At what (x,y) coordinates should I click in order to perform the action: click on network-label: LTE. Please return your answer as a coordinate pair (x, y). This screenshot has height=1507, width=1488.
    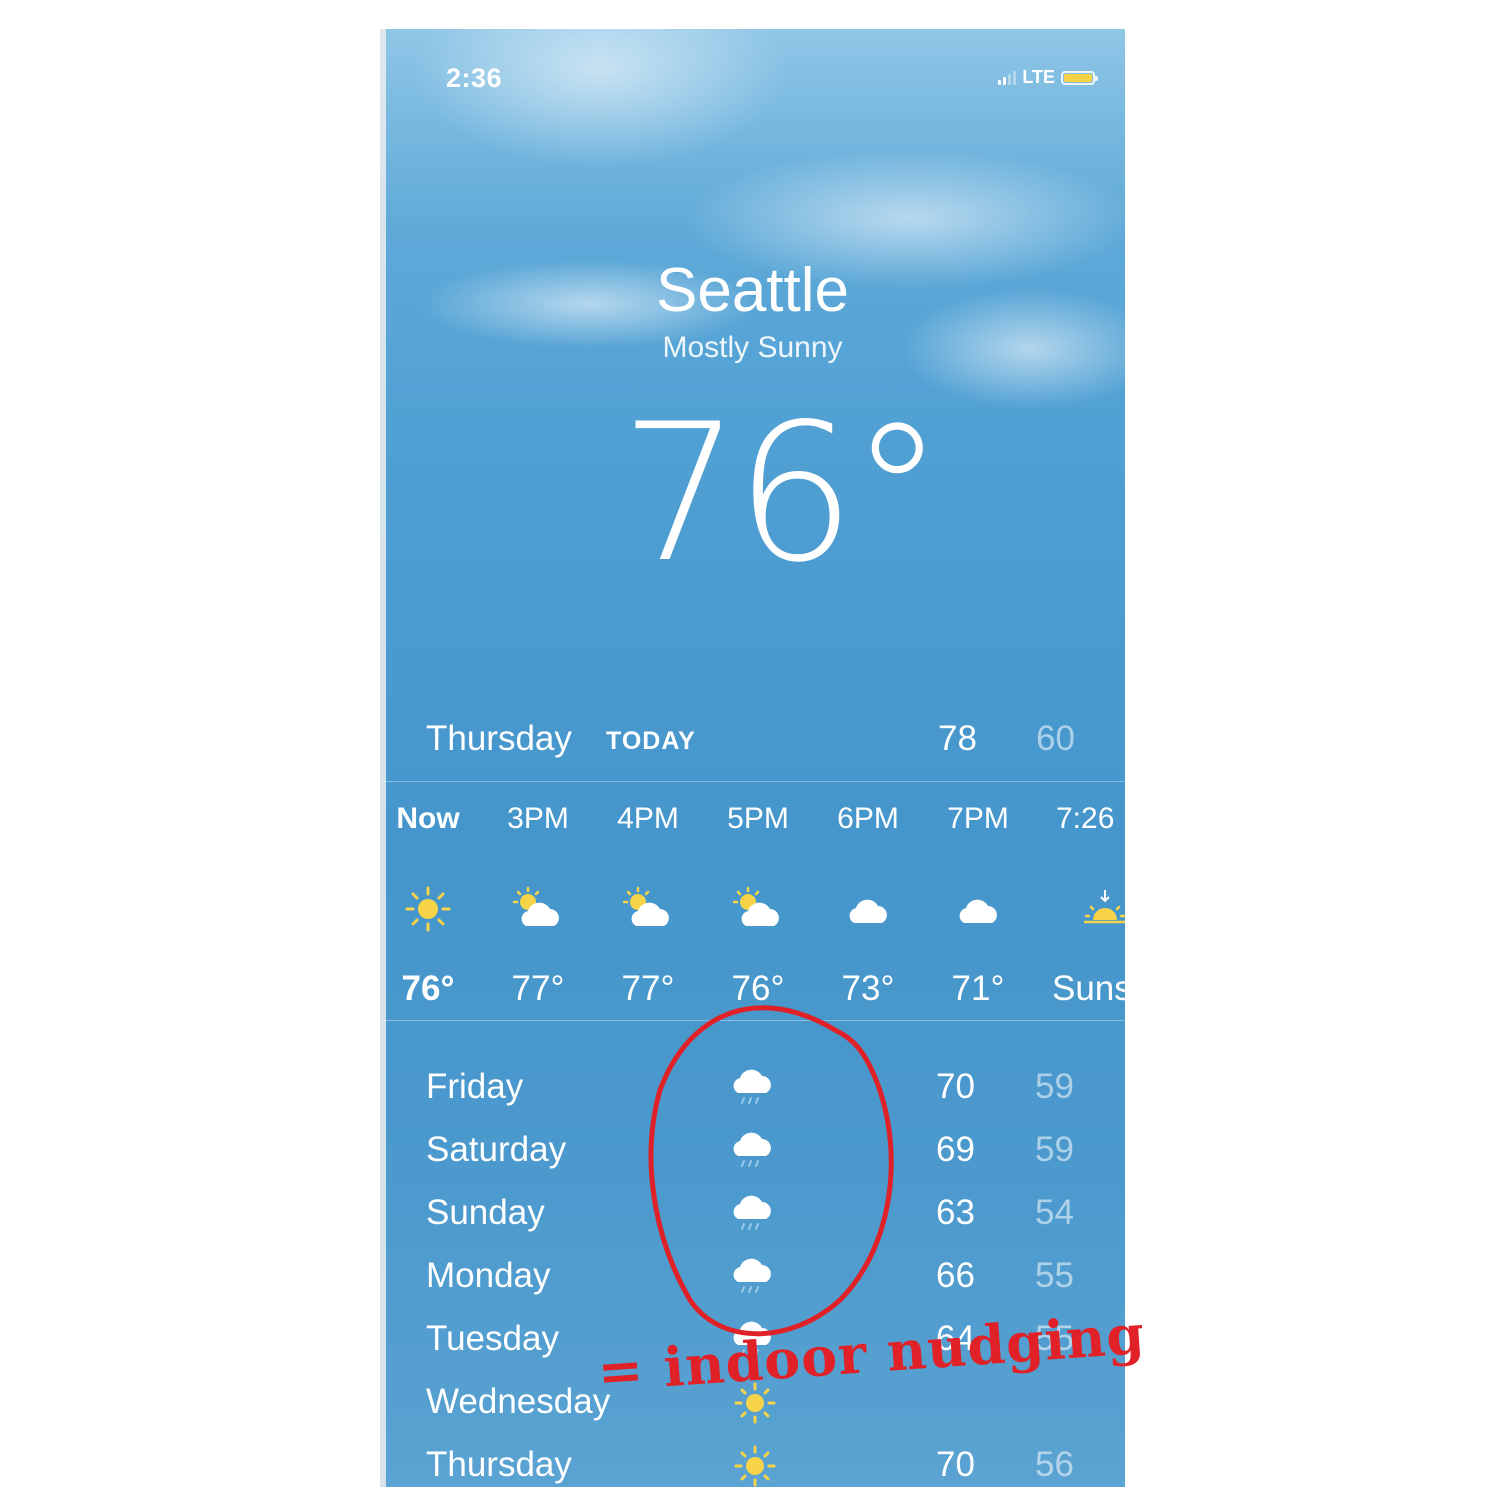
    Looking at the image, I should click on (1038, 77).